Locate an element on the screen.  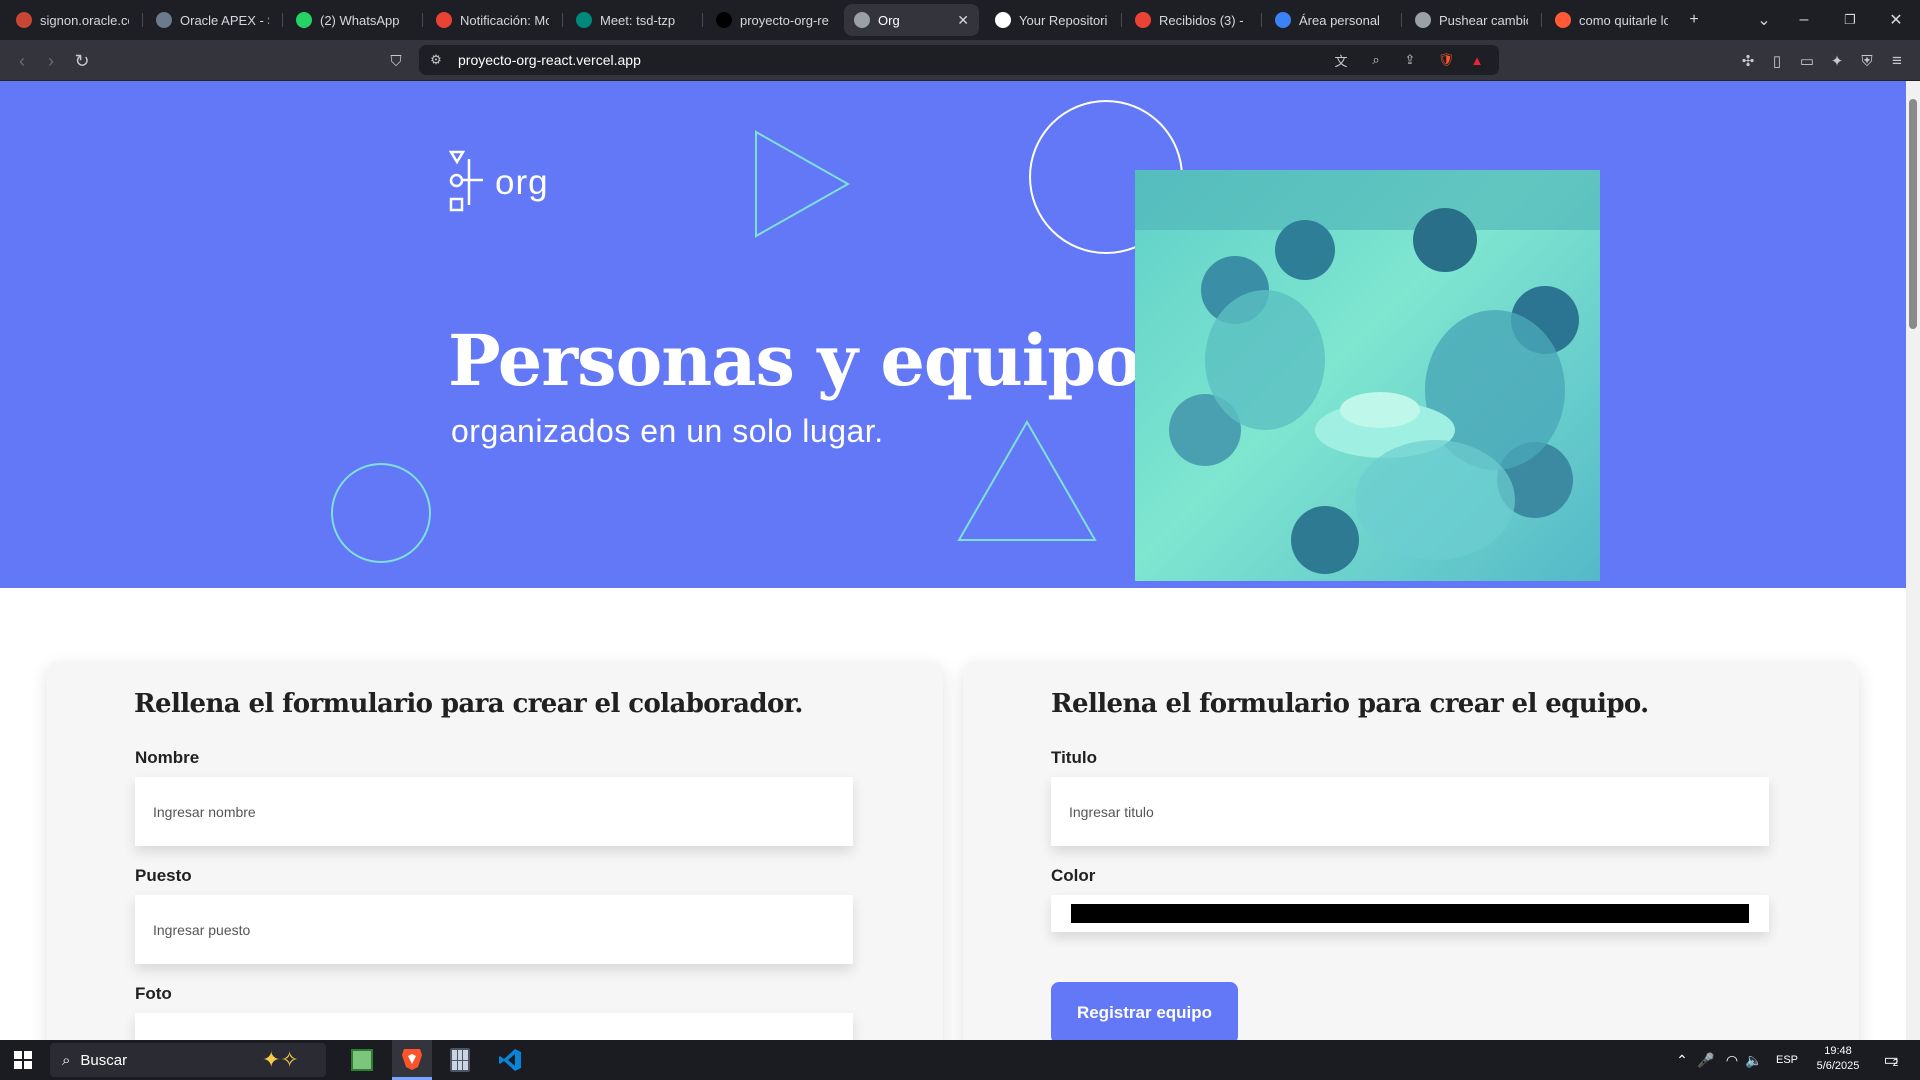
tray-chevron-up-icon: ⌃ is located at coordinates (1682, 1060).